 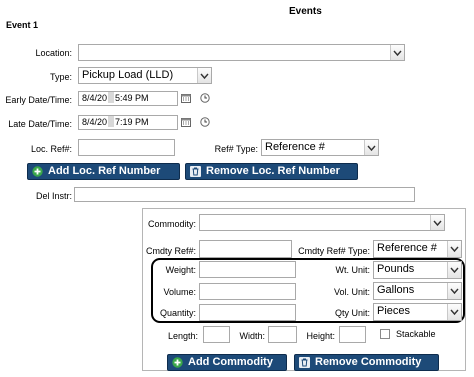 I want to click on stackable-checkbox, so click(x=385, y=334).